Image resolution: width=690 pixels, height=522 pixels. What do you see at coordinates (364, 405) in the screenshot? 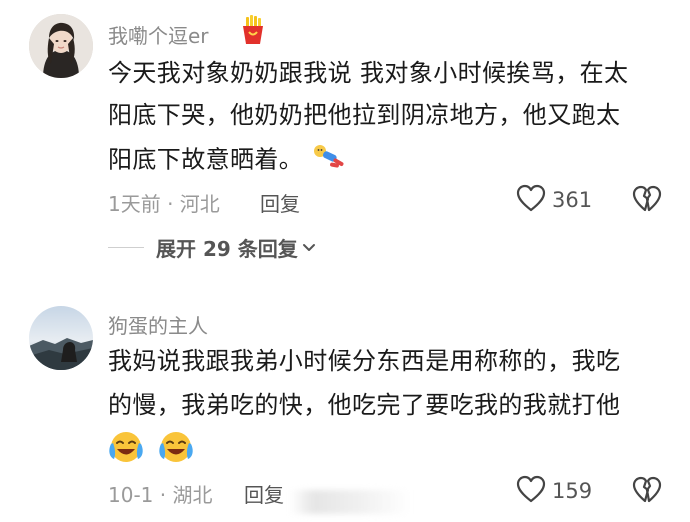
I see `comment-text-line: 的慢，我弟吃的快，他吃完了要吃我的我就打他` at bounding box center [364, 405].